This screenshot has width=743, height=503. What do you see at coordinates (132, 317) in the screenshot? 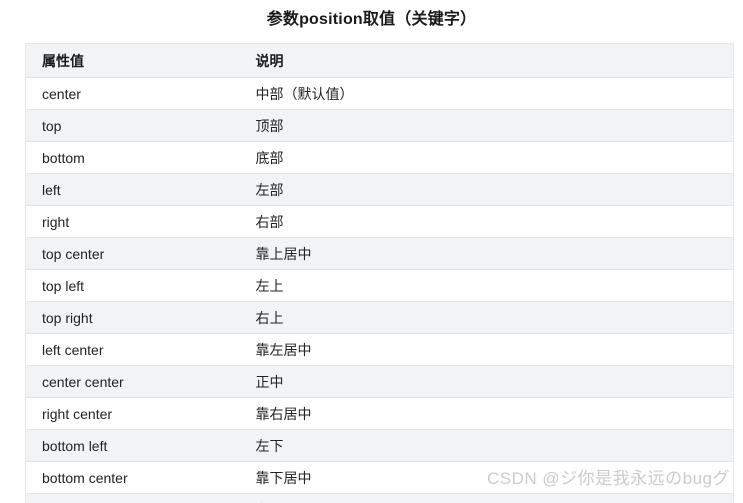
I see `cell-attribute-value: top right` at bounding box center [132, 317].